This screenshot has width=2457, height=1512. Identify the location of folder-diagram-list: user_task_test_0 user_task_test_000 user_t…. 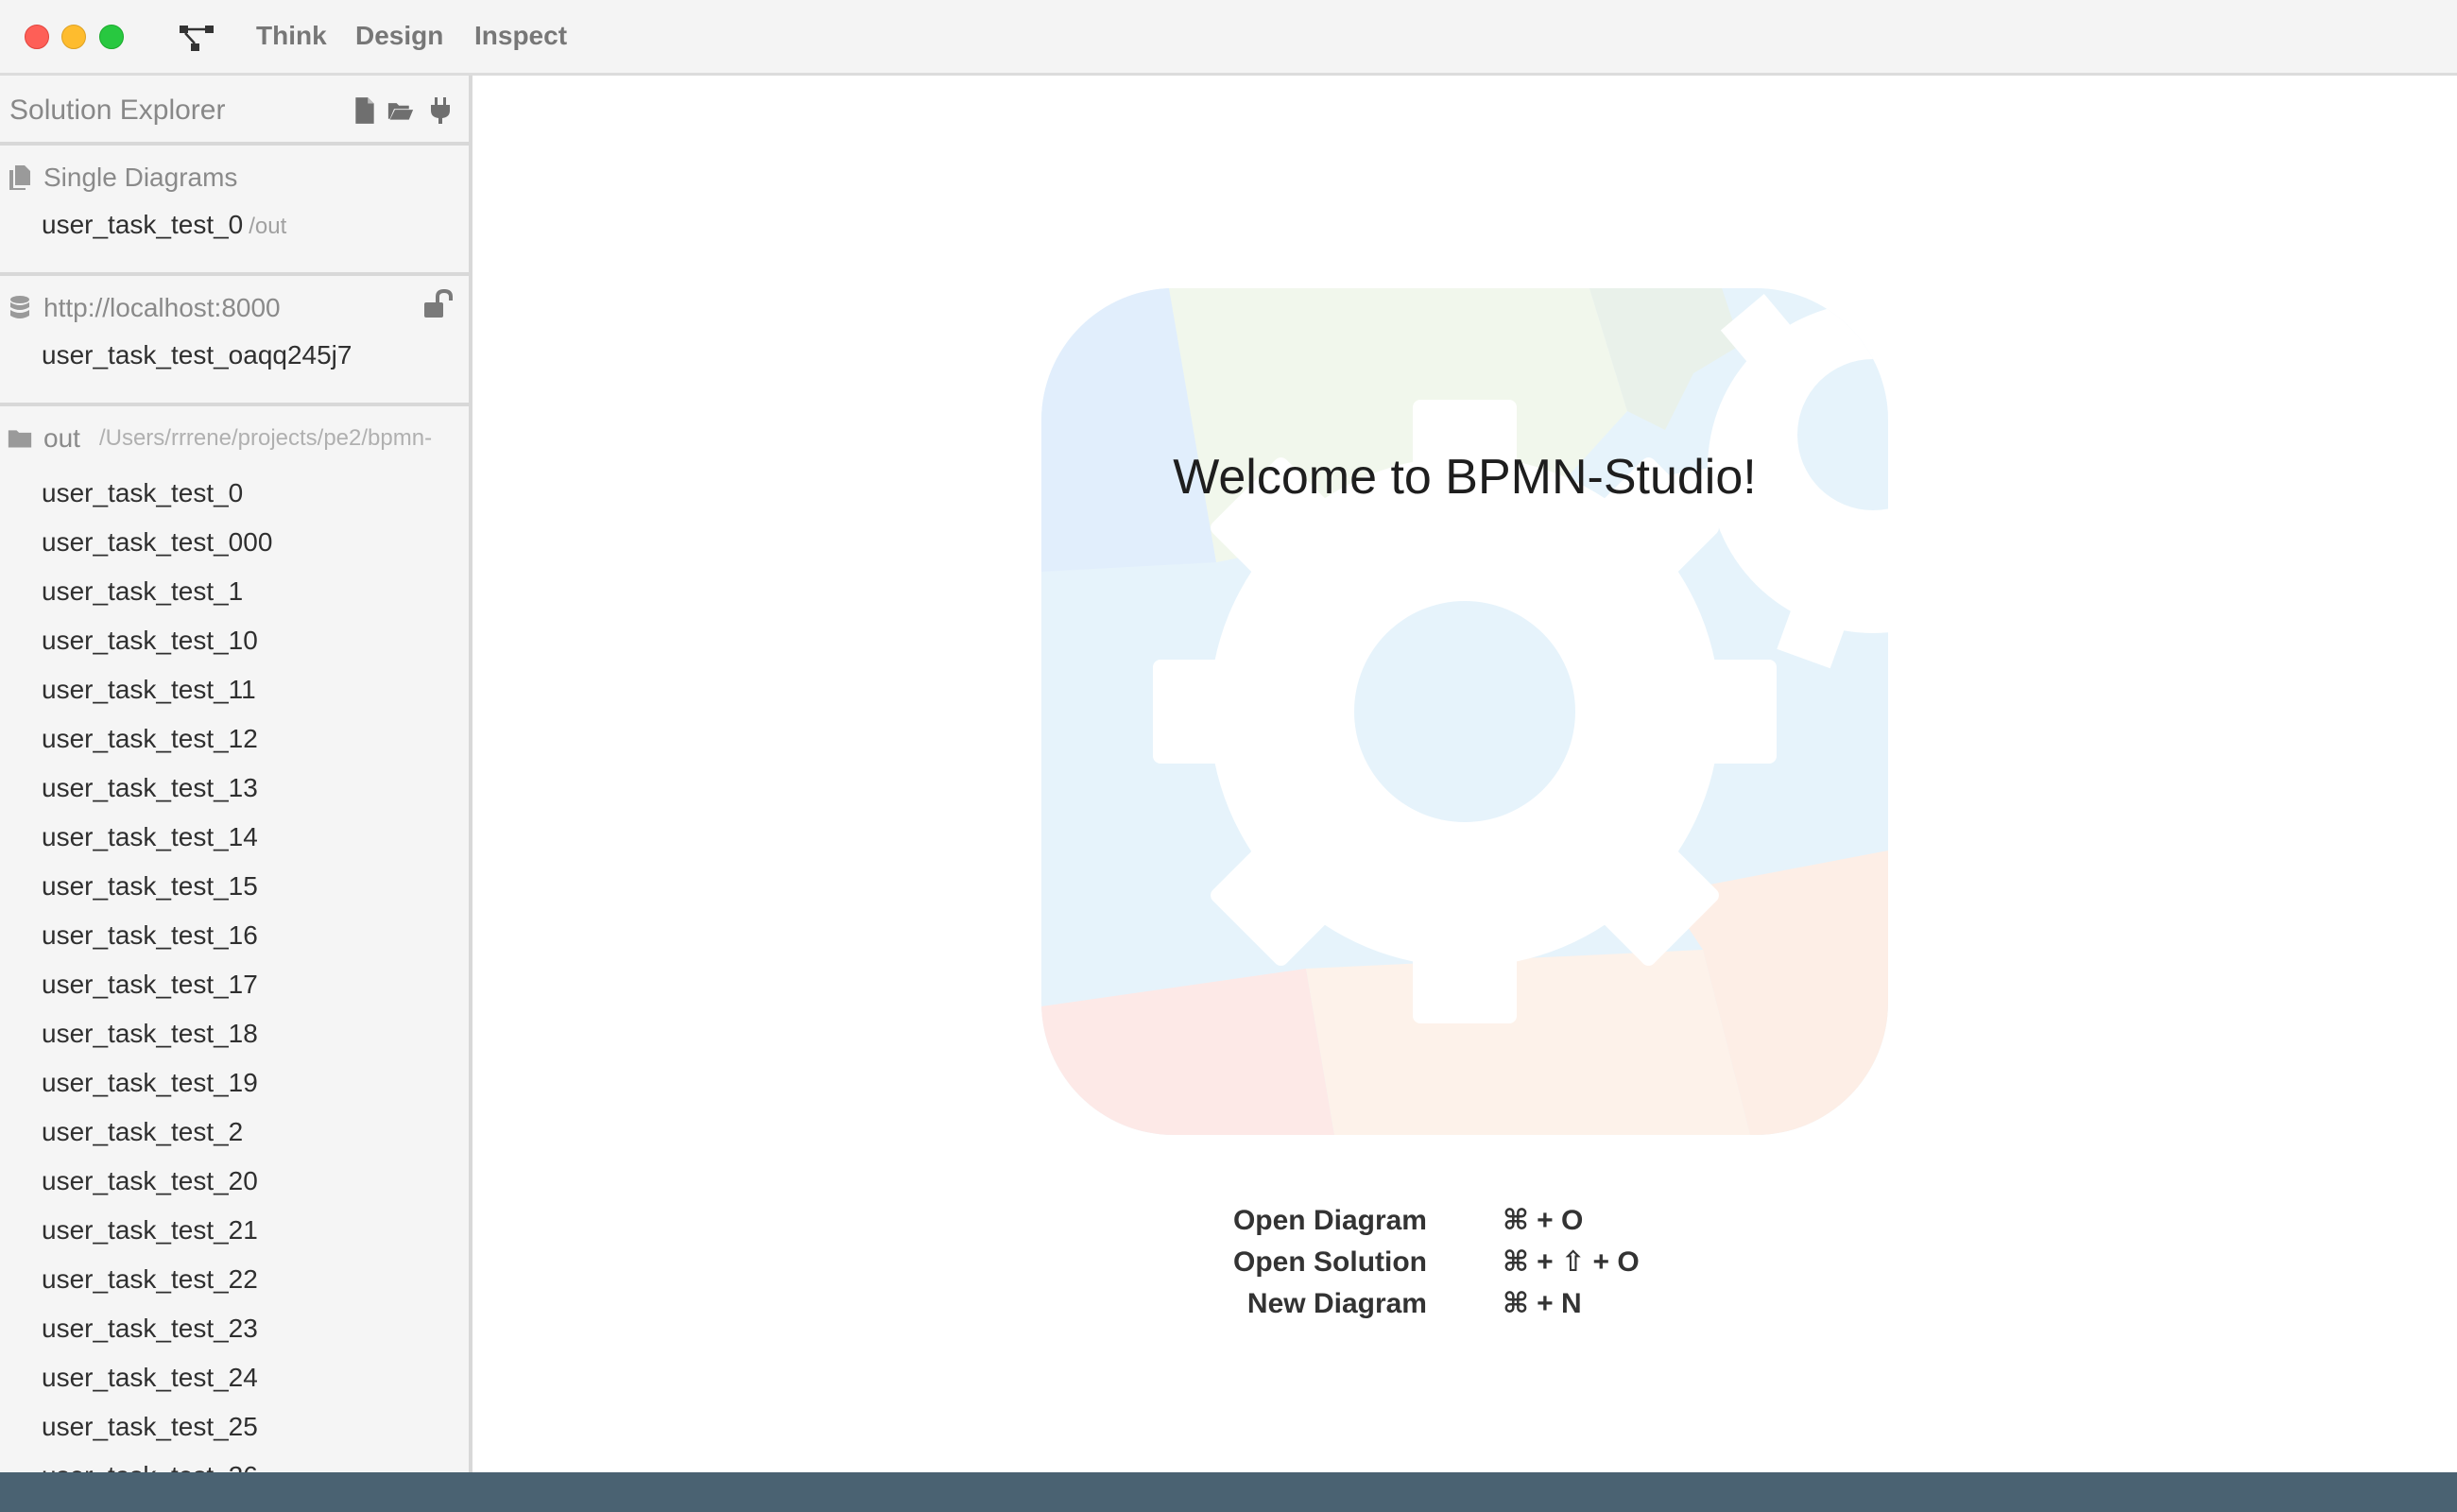
(234, 971).